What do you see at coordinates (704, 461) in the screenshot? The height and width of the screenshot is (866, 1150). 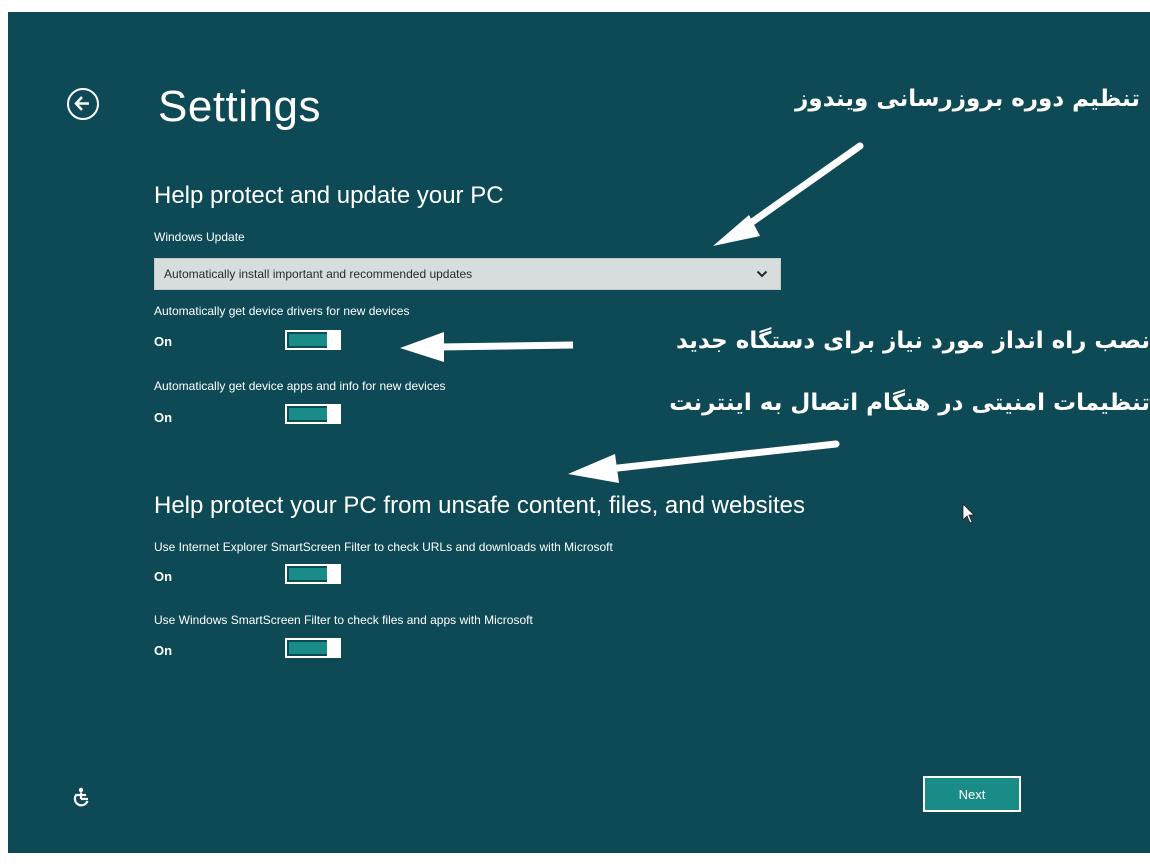 I see `arrow-to-protect-section` at bounding box center [704, 461].